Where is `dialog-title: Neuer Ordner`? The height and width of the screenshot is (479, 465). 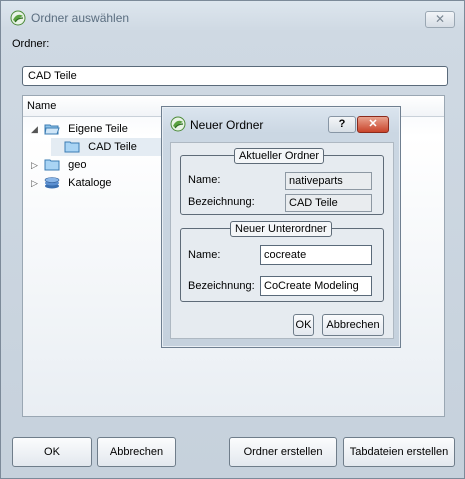
dialog-title: Neuer Ordner is located at coordinates (227, 125).